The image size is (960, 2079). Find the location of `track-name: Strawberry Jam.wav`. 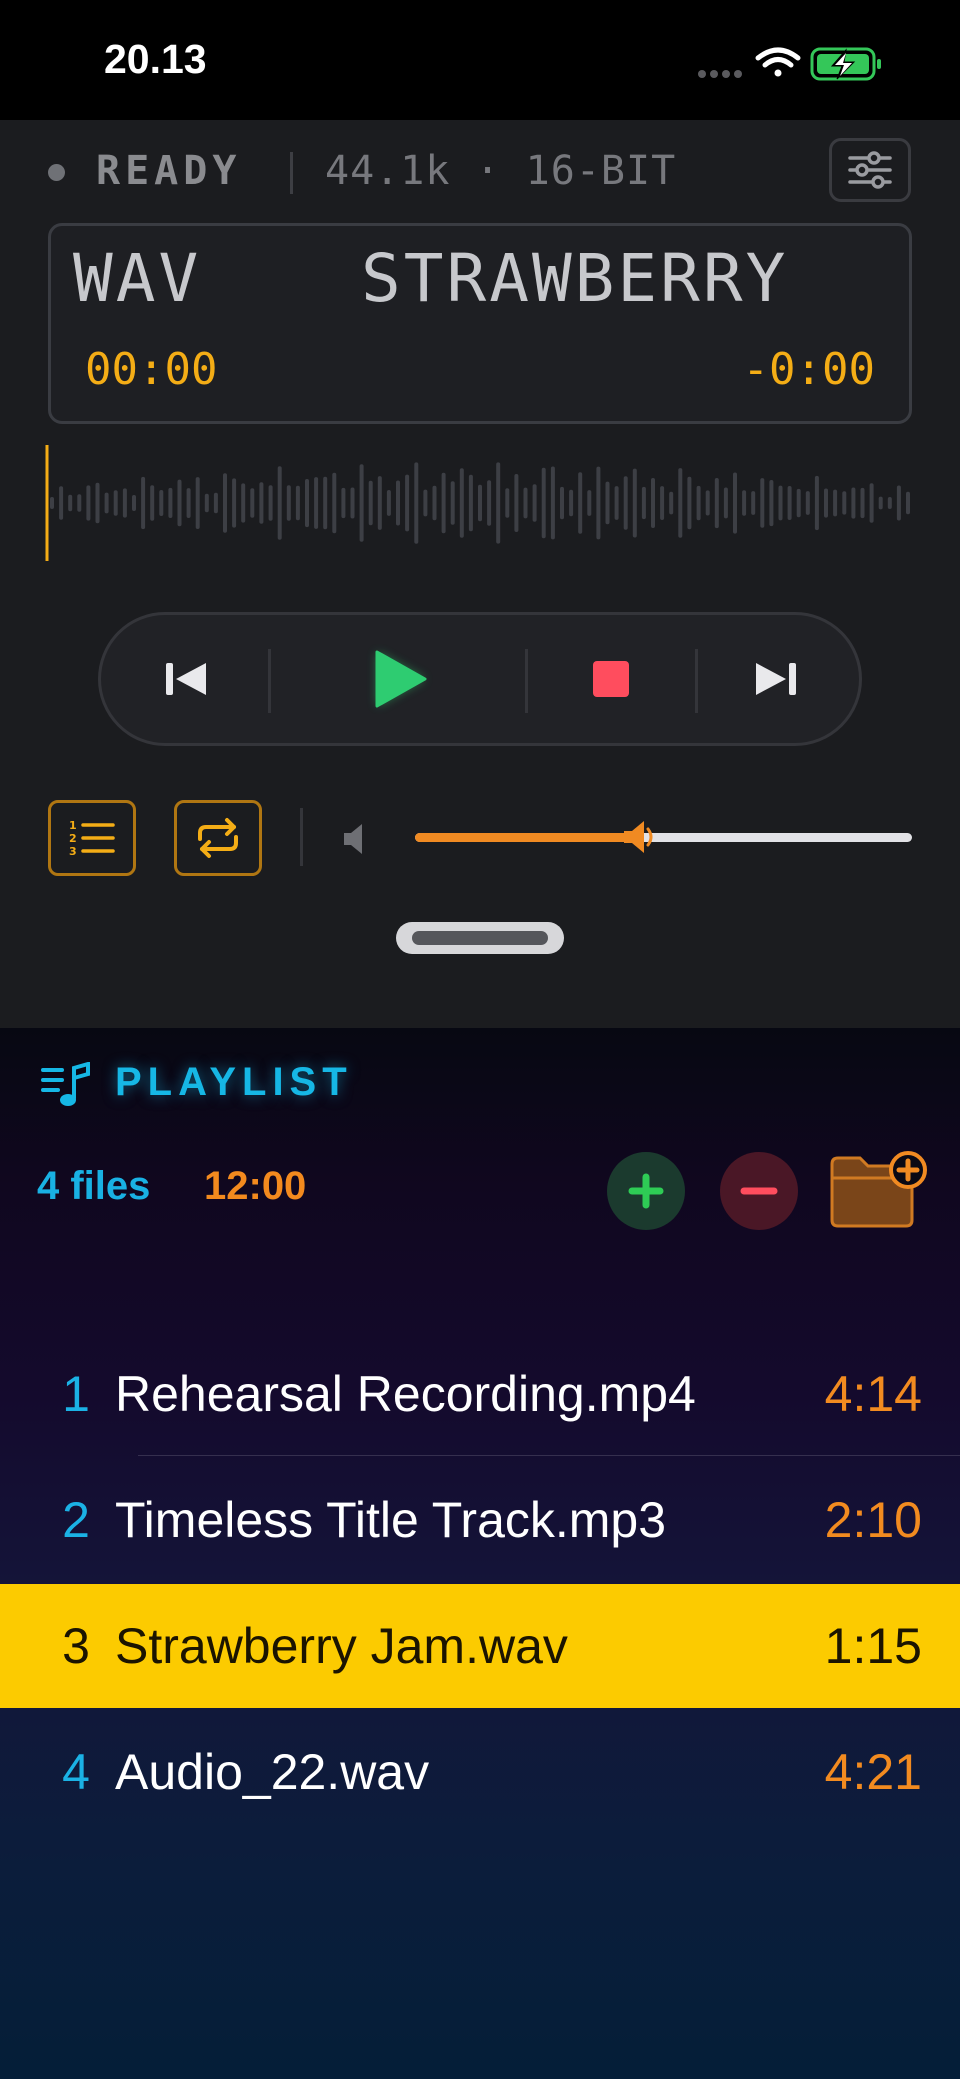

track-name: Strawberry Jam.wav is located at coordinates (341, 1646).